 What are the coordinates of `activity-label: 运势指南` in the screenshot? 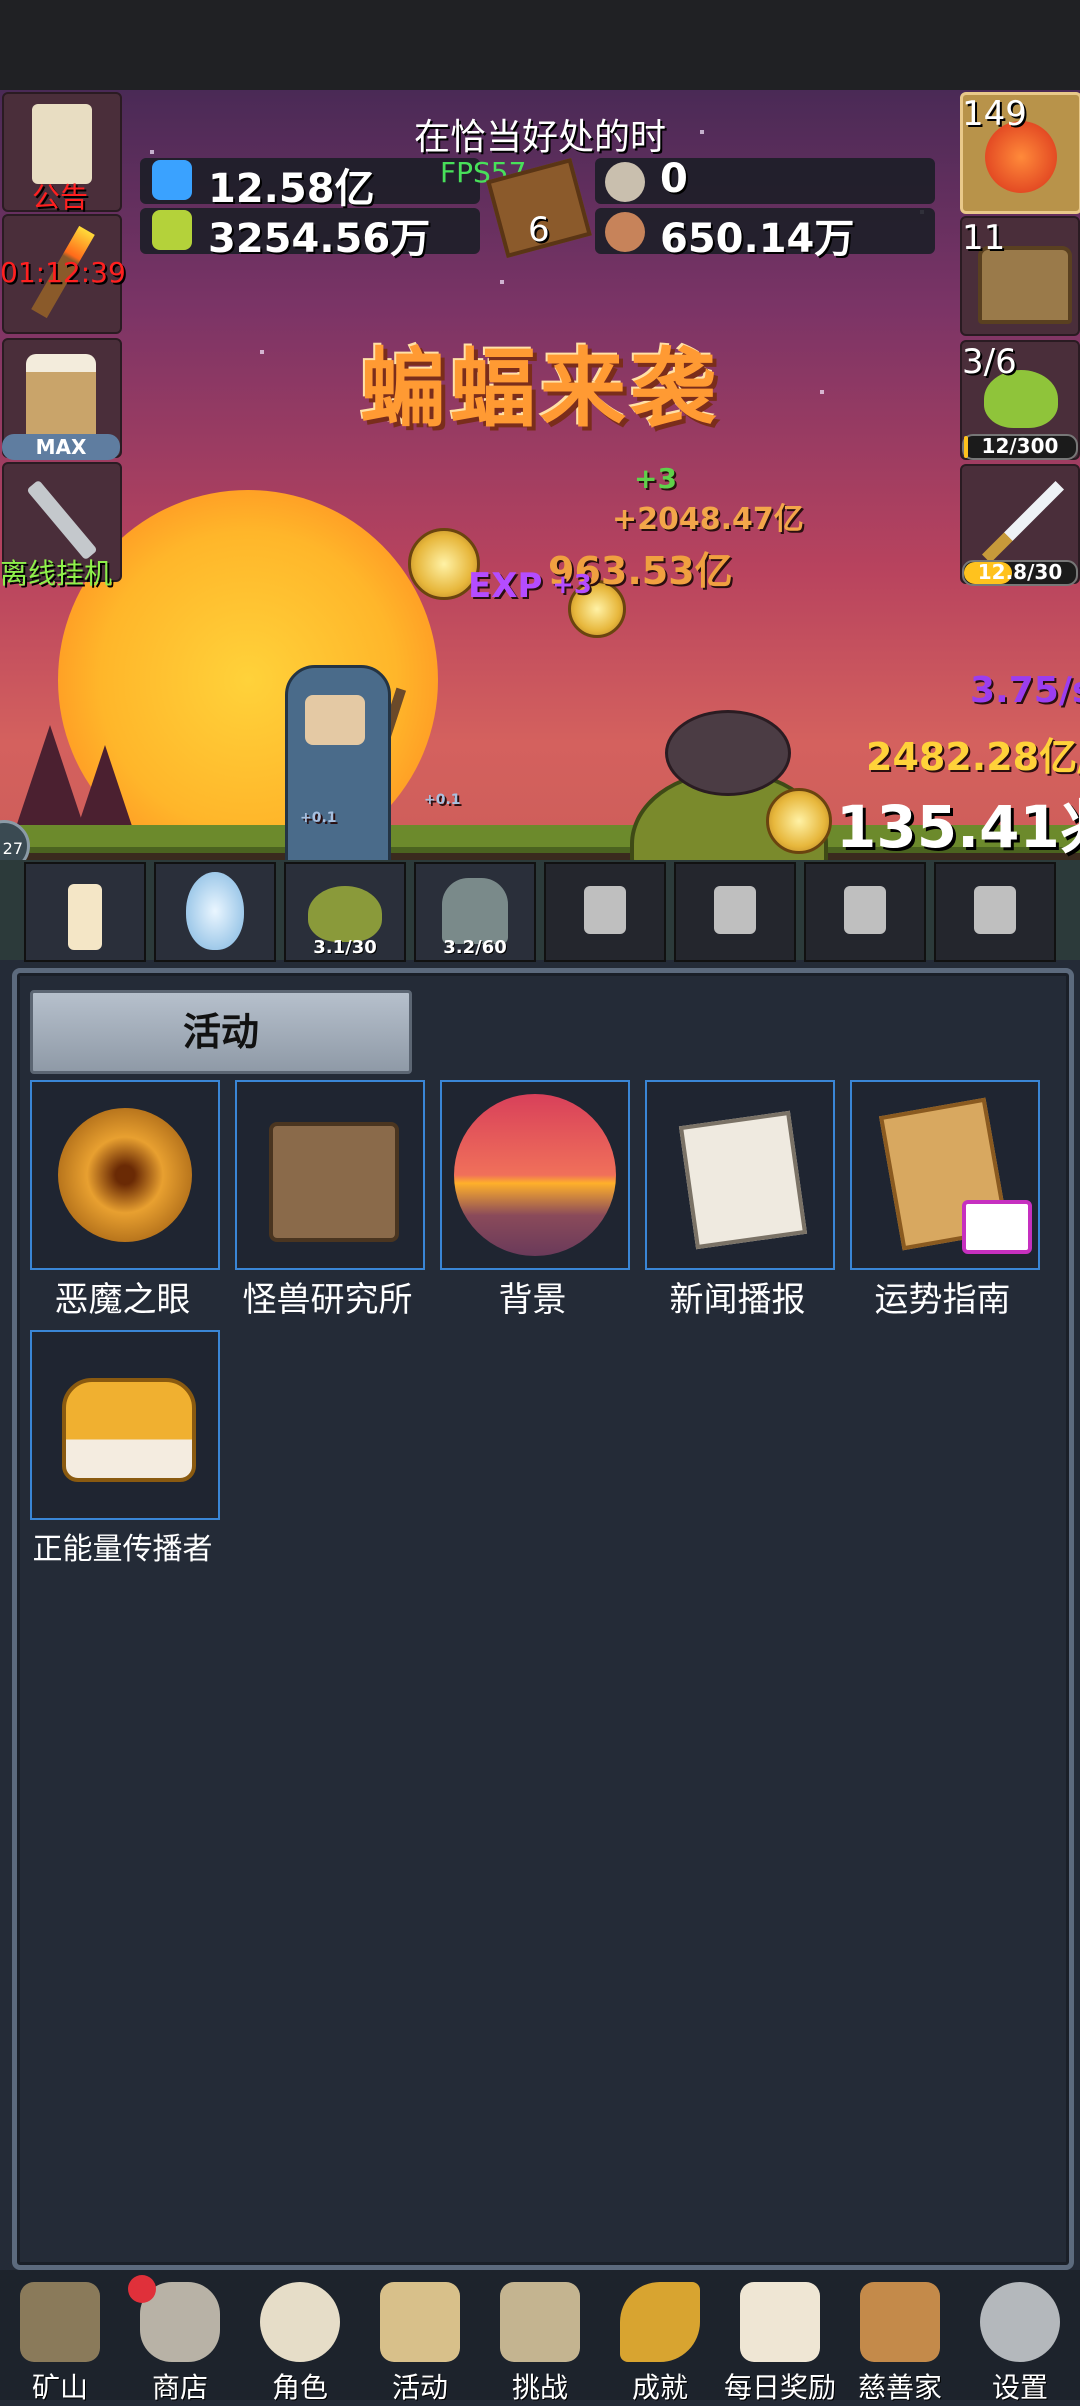 It's located at (942, 1300).